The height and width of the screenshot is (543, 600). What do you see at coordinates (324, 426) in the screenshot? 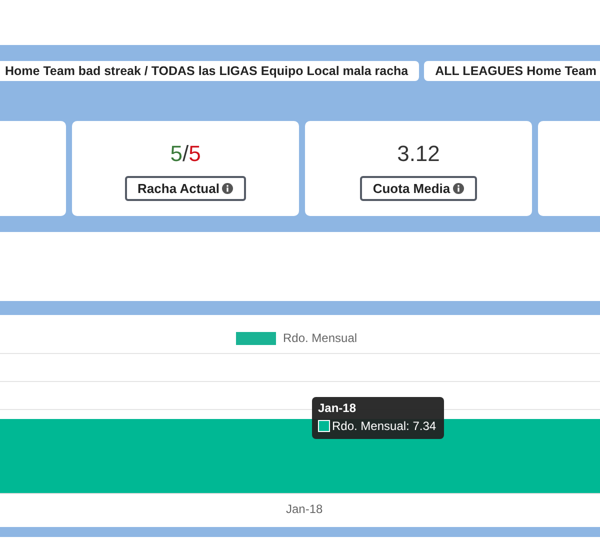
I see `tooltip-swatch` at bounding box center [324, 426].